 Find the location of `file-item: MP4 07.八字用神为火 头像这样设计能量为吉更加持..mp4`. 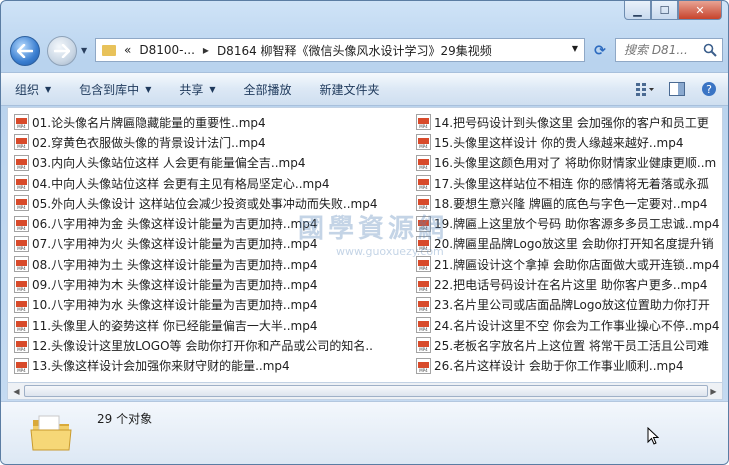

file-item: MP4 07.八字用神为火 头像这样设计能量为吉更加持..mp4 is located at coordinates (215, 244).